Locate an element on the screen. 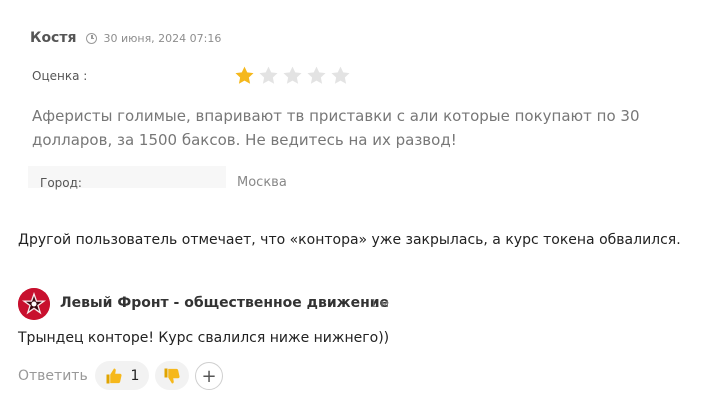  red-star-logo-icon is located at coordinates (34, 304).